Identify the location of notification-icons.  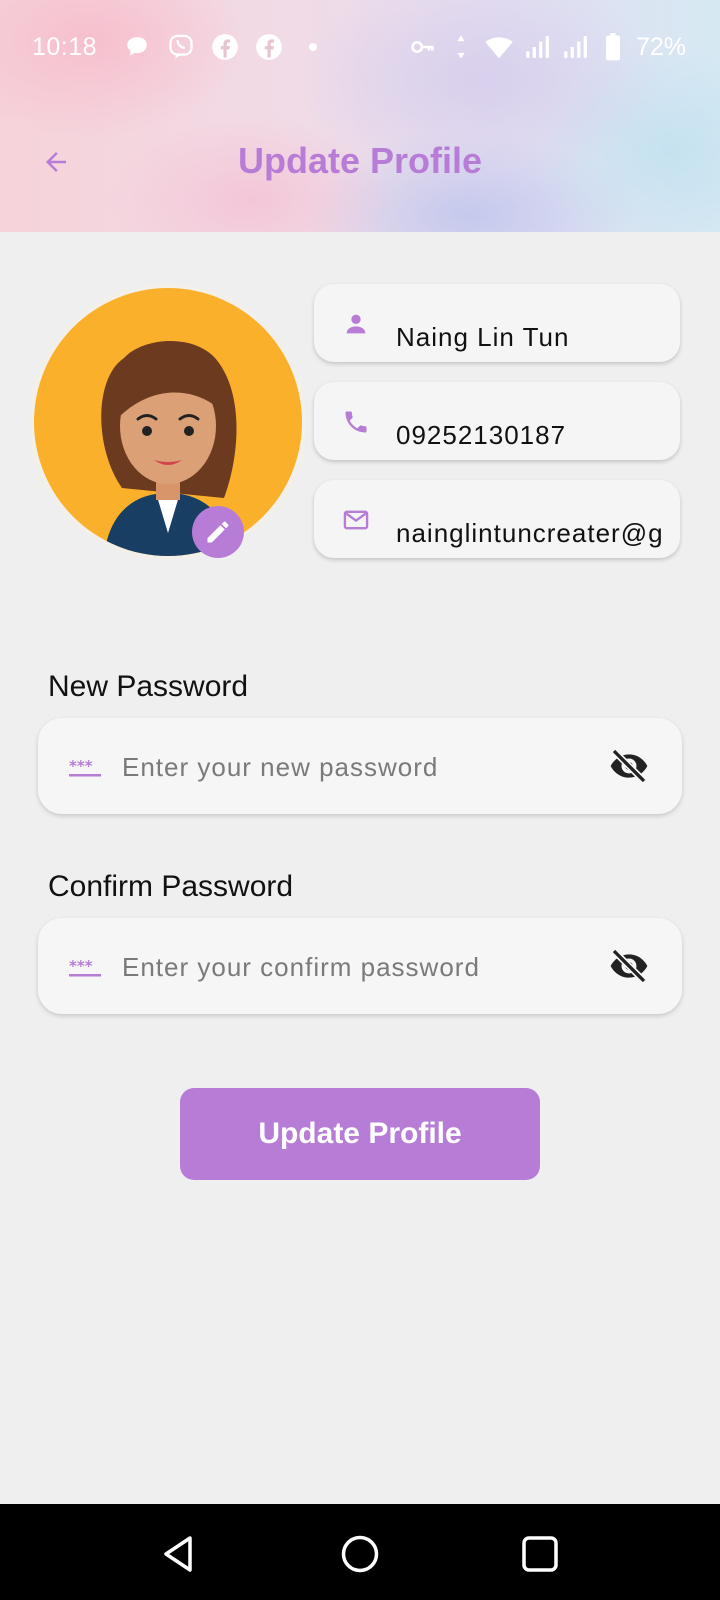
(225, 47).